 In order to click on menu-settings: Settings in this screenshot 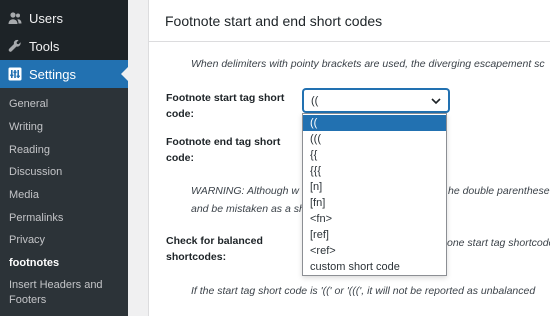, I will do `click(64, 74)`.